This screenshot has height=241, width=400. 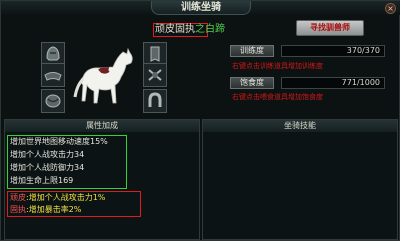 I want to click on satiety-hint: 右键点击喂食道具增加饱食度, so click(x=277, y=97).